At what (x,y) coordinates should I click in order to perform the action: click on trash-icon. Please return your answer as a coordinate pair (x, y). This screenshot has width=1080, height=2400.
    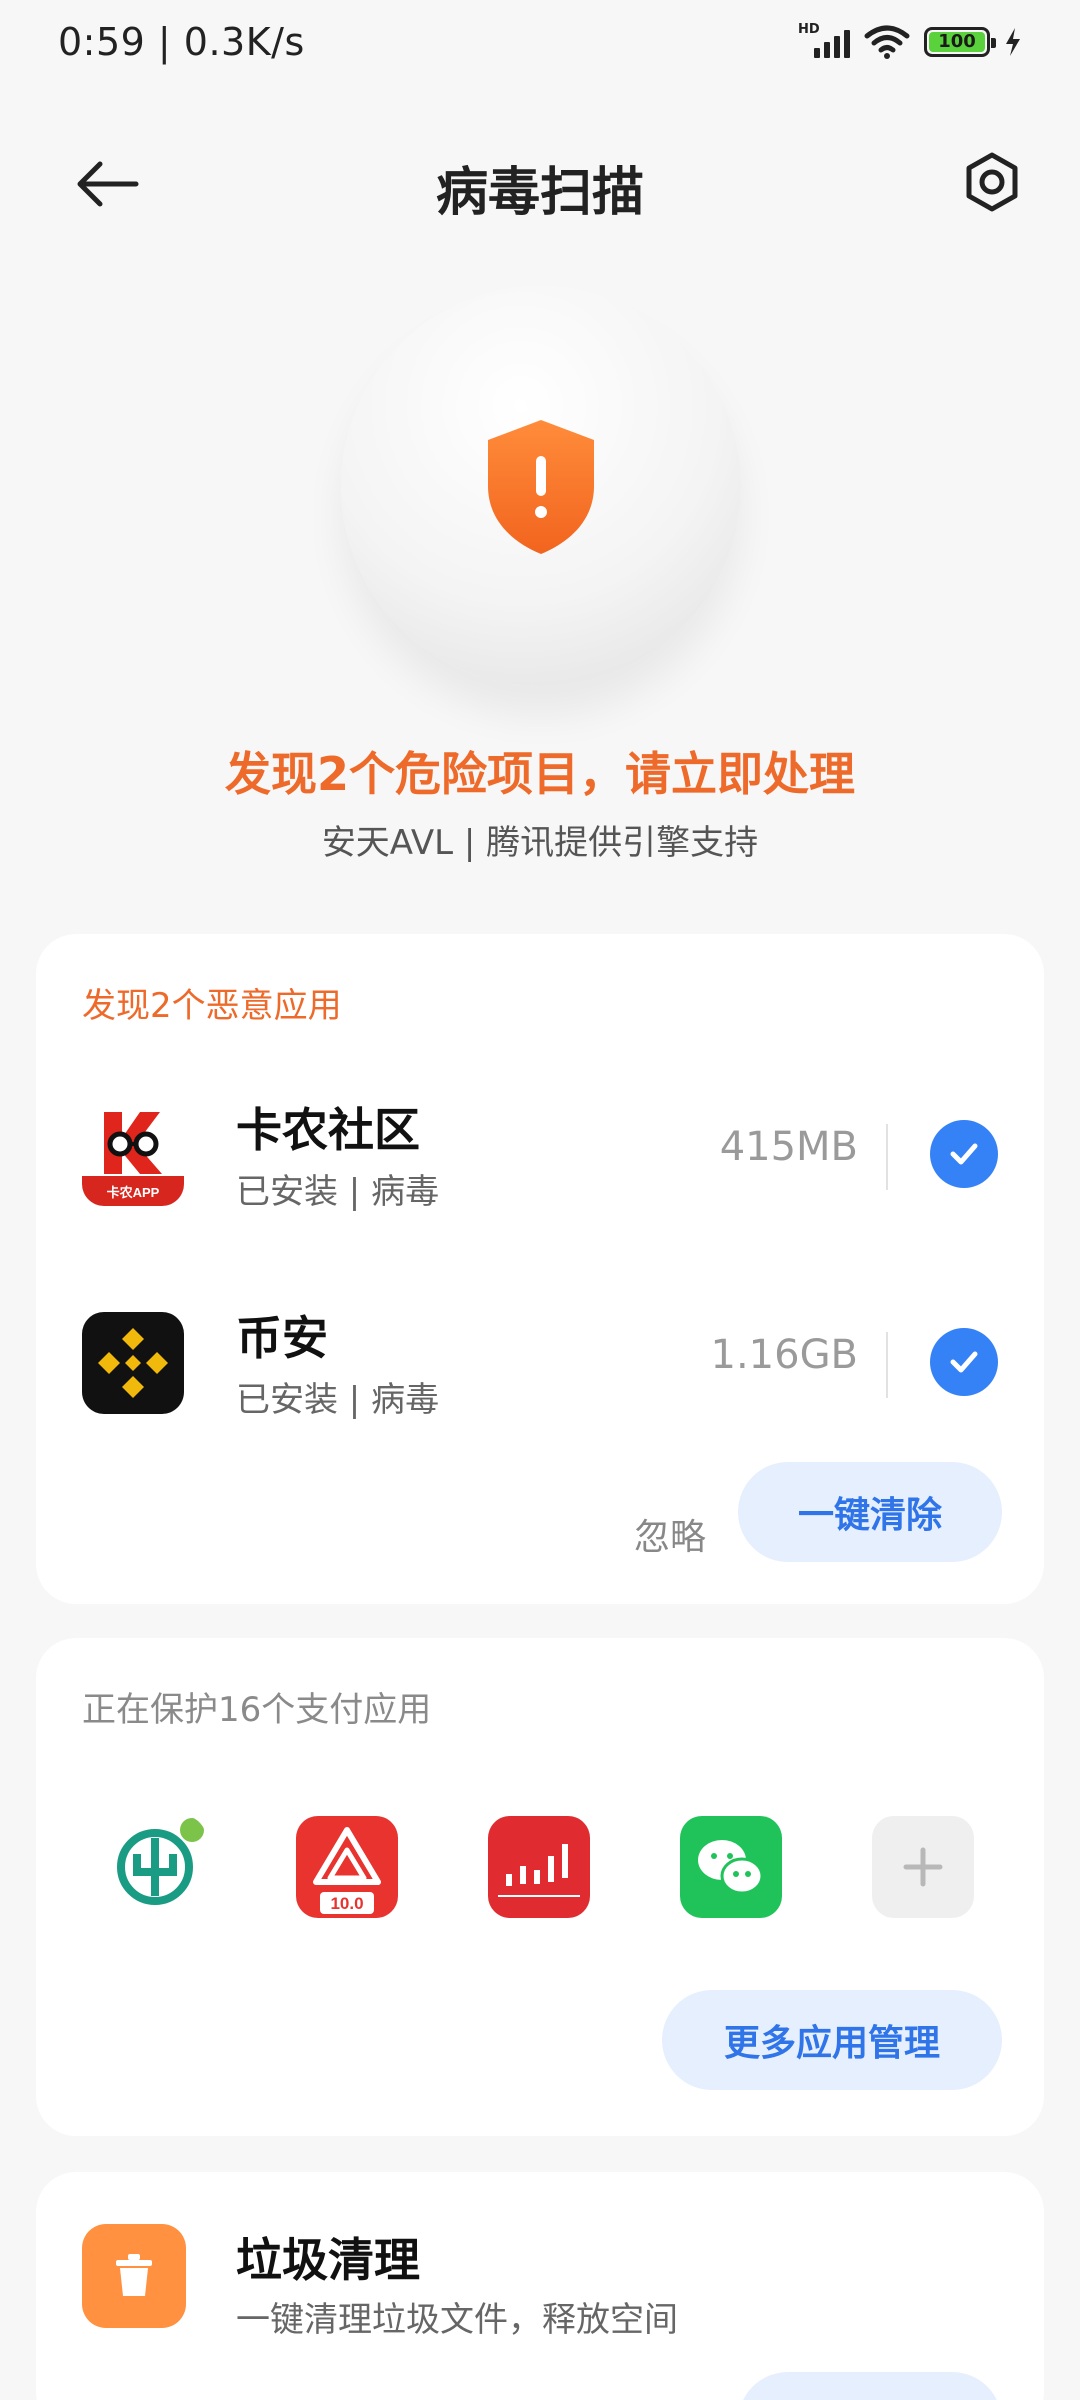
    Looking at the image, I should click on (134, 2276).